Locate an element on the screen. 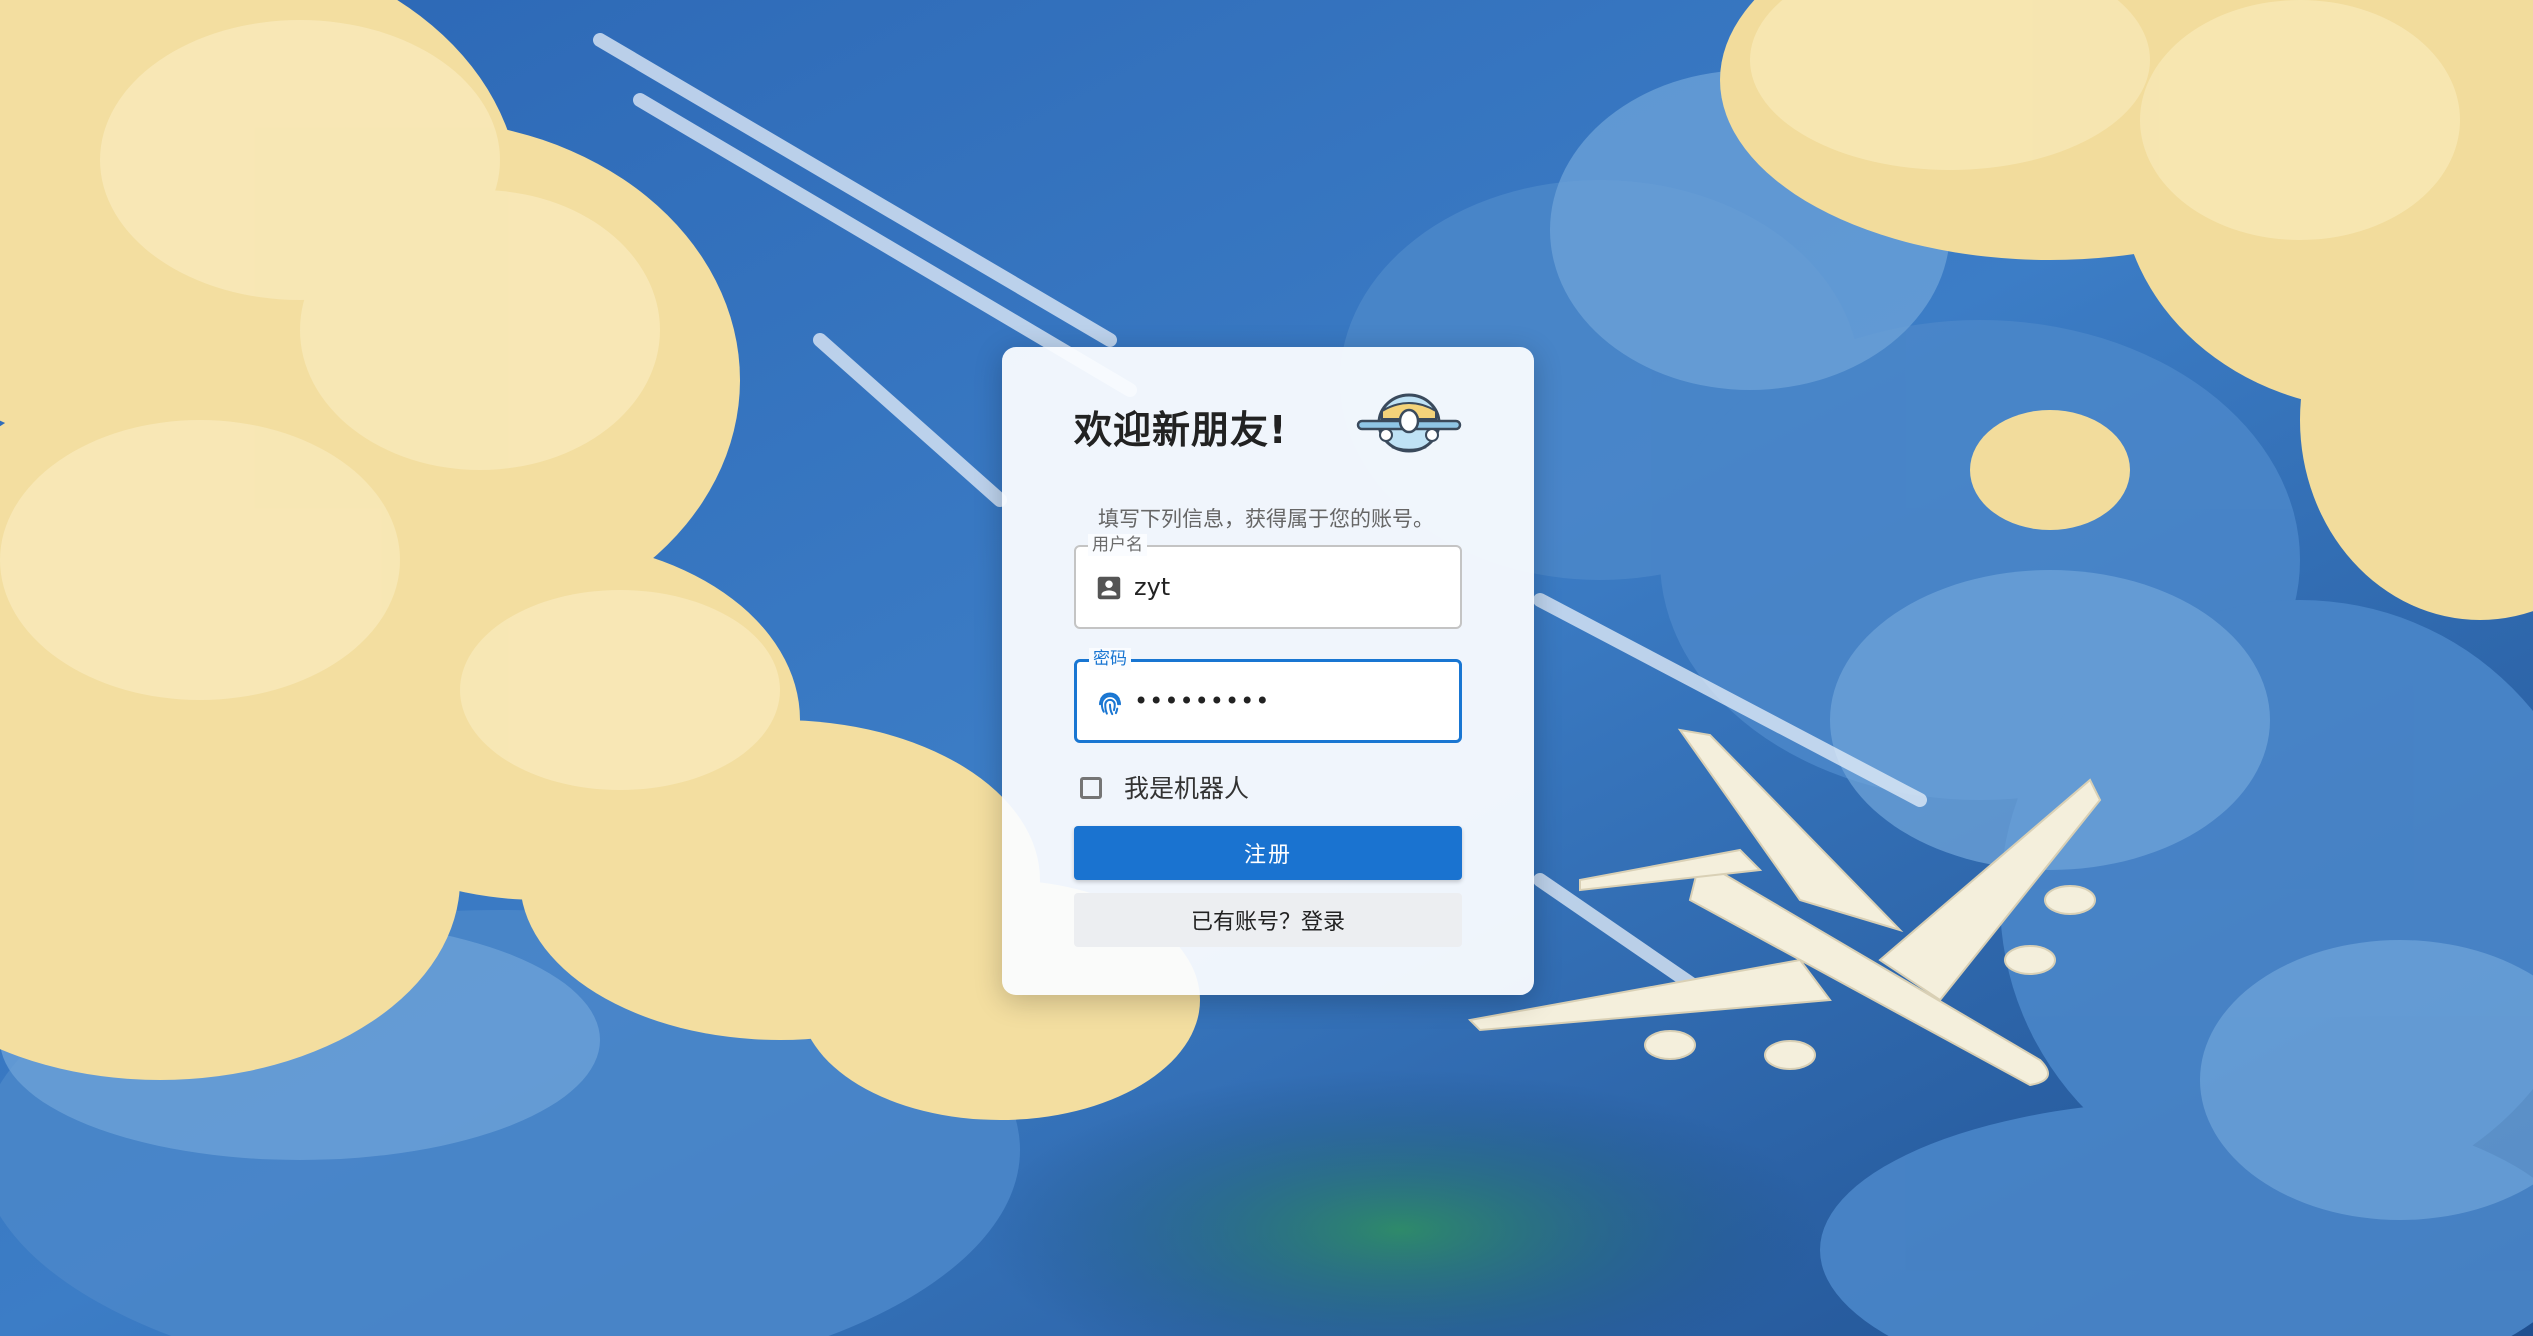 Image resolution: width=2533 pixels, height=1336 pixels. password-input: ••••••••• is located at coordinates (1202, 701).